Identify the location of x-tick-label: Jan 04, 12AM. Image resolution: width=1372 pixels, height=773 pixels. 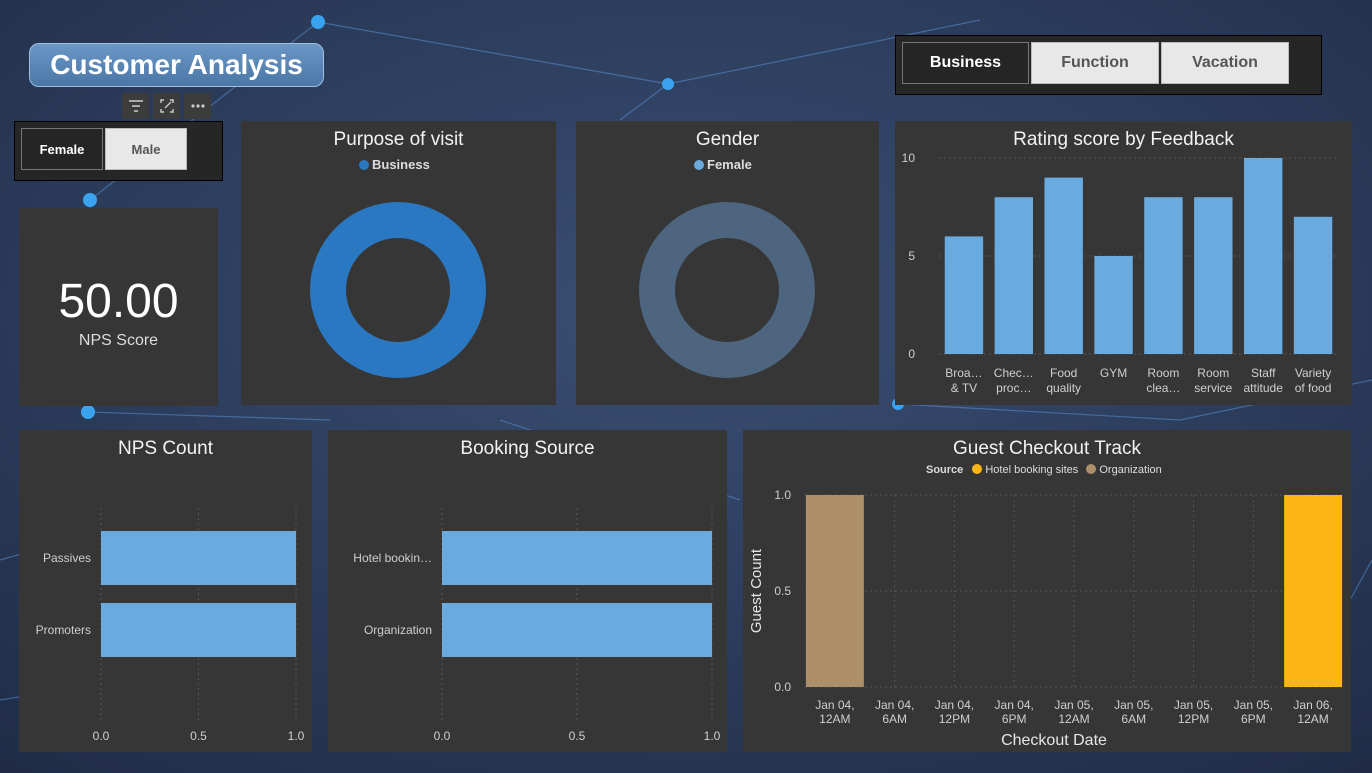
(834, 712).